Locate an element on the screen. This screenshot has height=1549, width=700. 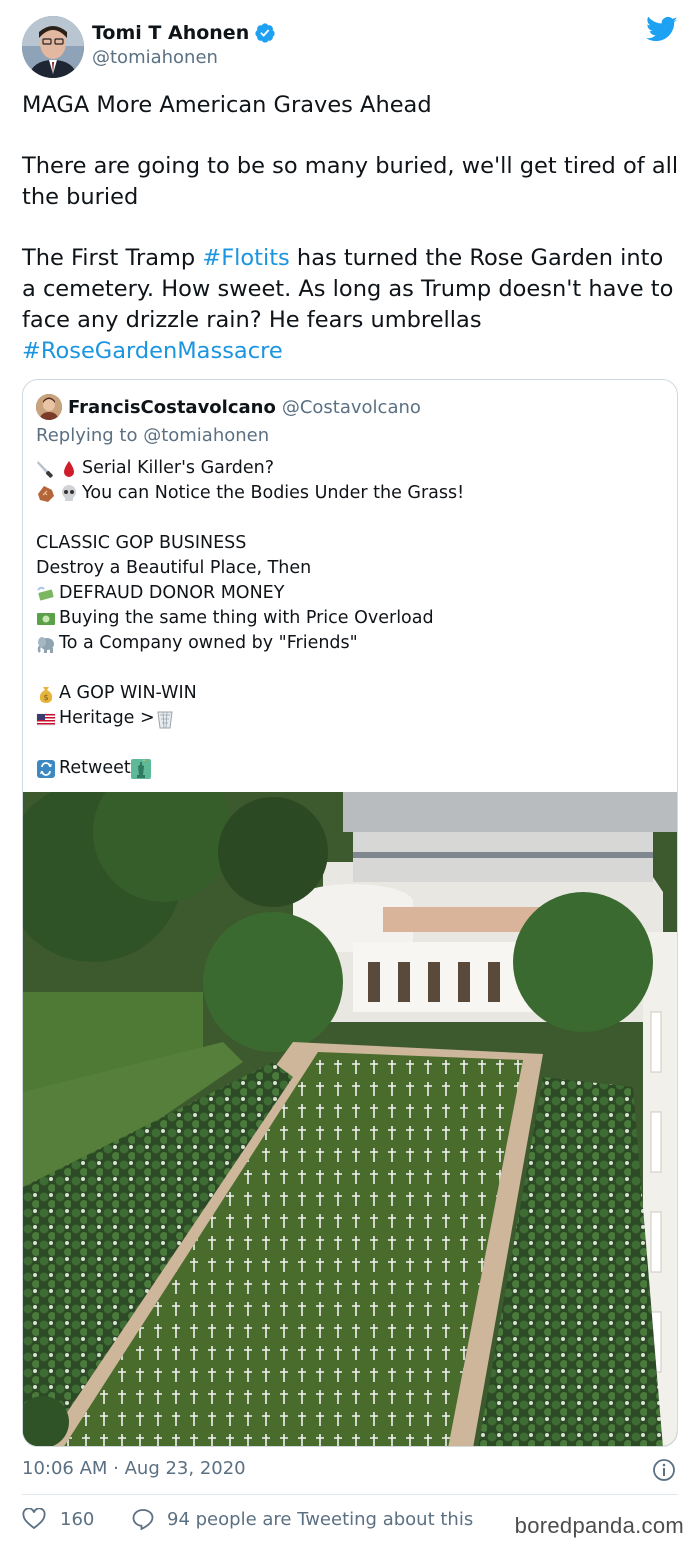
quote-line: Serial Killer's Garden? is located at coordinates (351, 468).